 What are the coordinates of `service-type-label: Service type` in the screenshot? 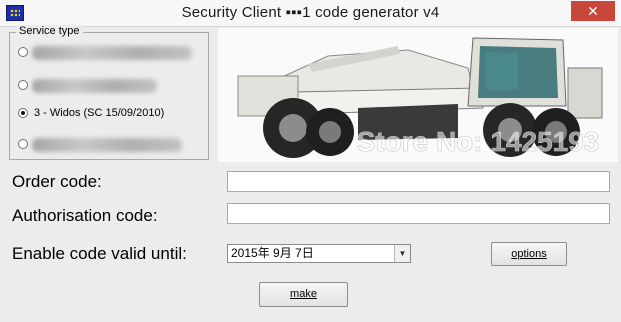 It's located at (49, 31).